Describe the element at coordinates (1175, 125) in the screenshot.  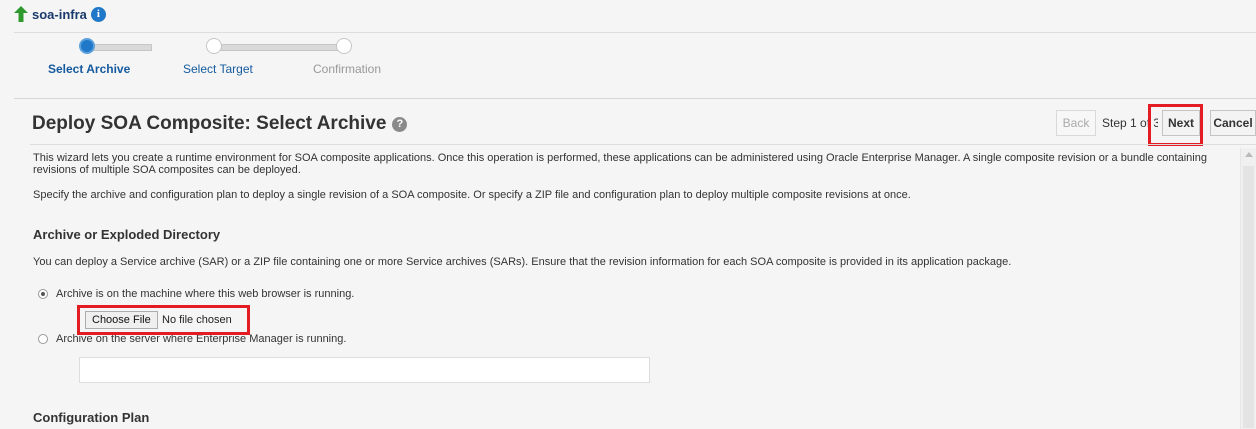
I see `next-button-highlight` at that location.